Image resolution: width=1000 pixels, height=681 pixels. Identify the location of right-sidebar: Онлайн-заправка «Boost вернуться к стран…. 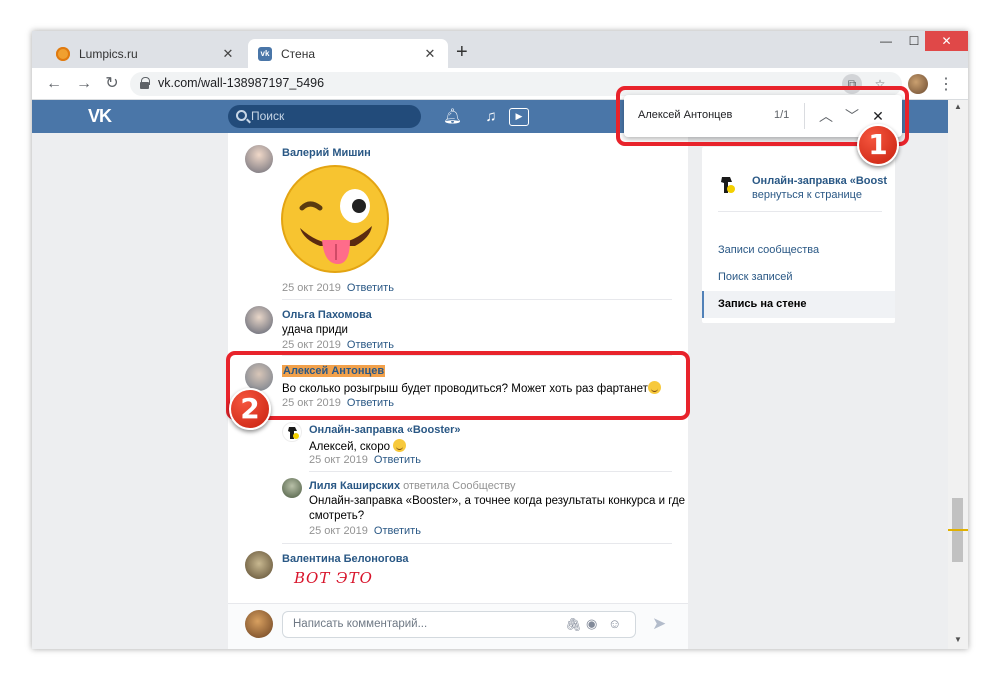
(798, 235).